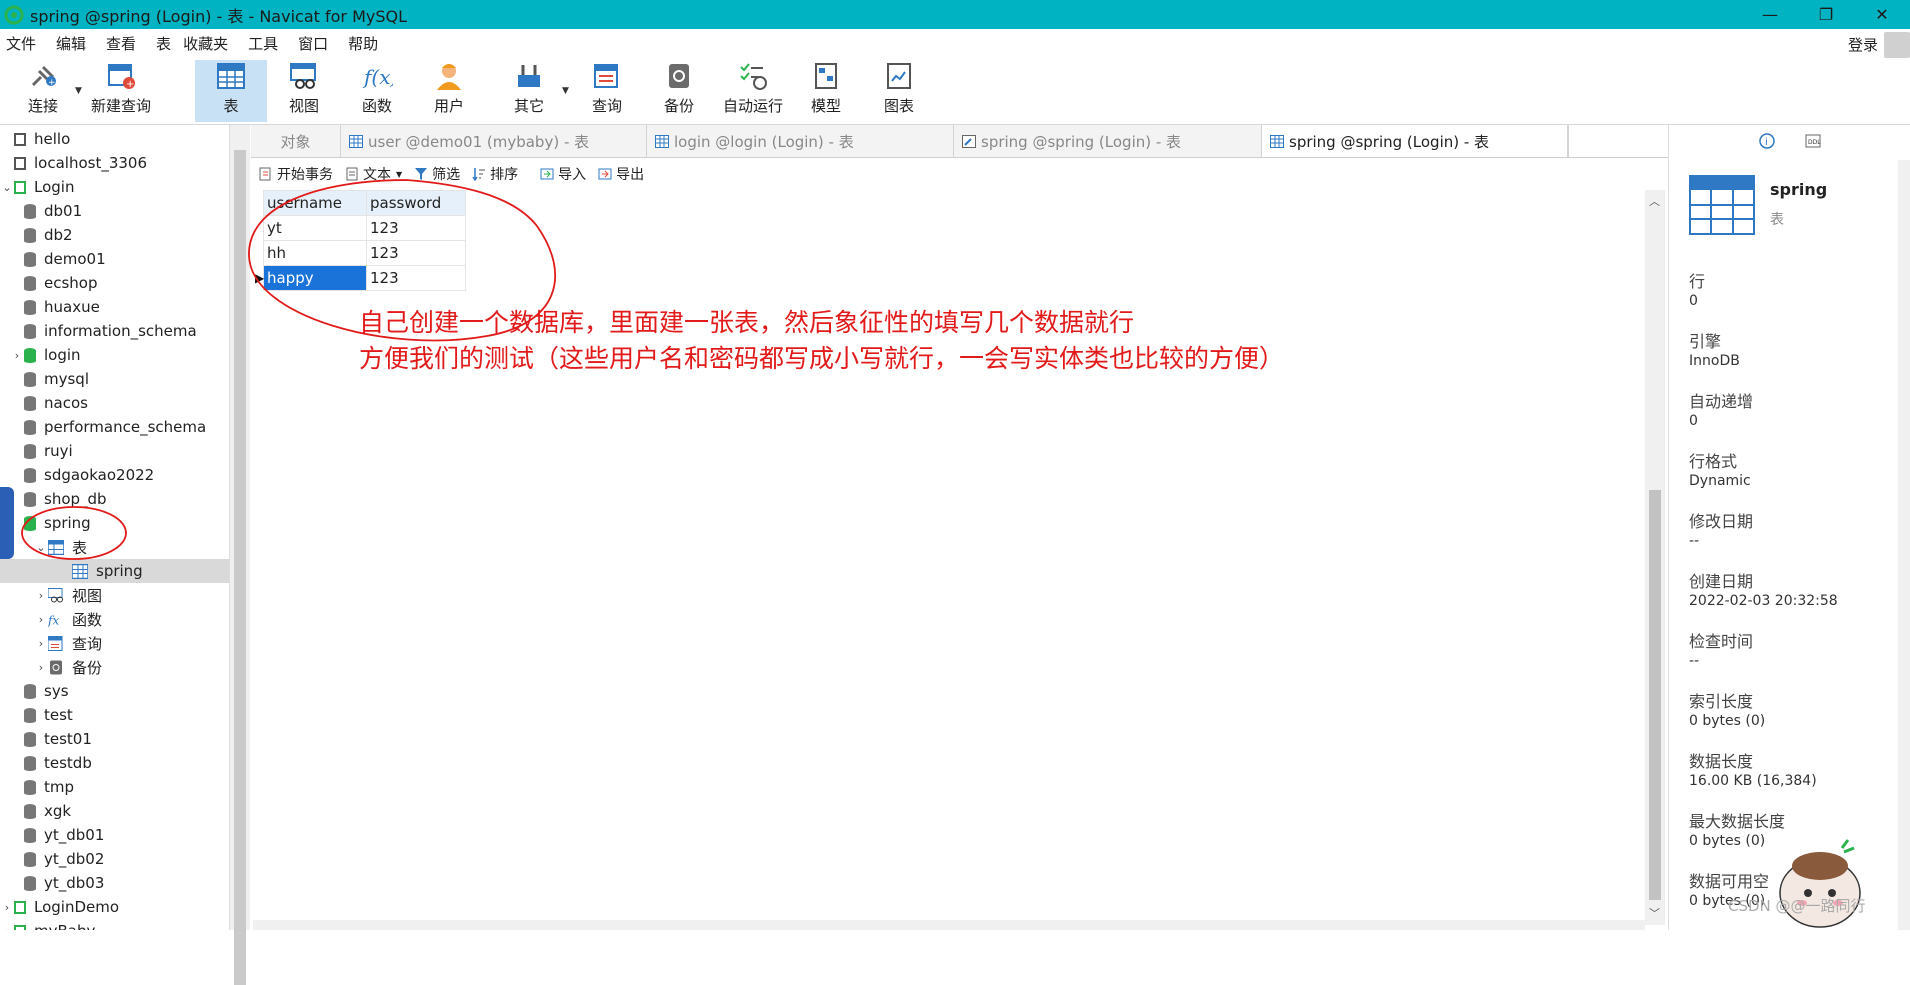 This screenshot has width=1910, height=985. What do you see at coordinates (1797, 906) in the screenshot?
I see `watermark: CSDN @@一路同行` at bounding box center [1797, 906].